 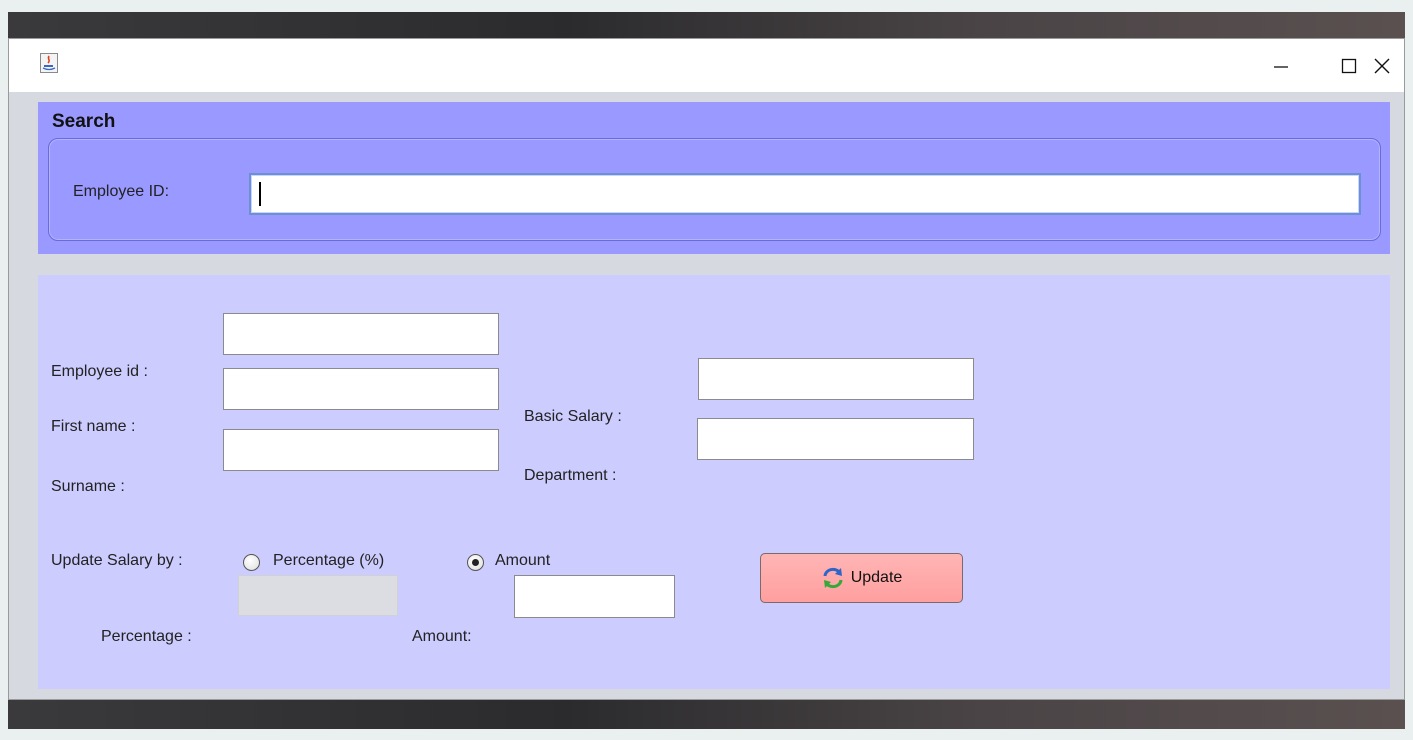 I want to click on close-button, so click(x=1382, y=65).